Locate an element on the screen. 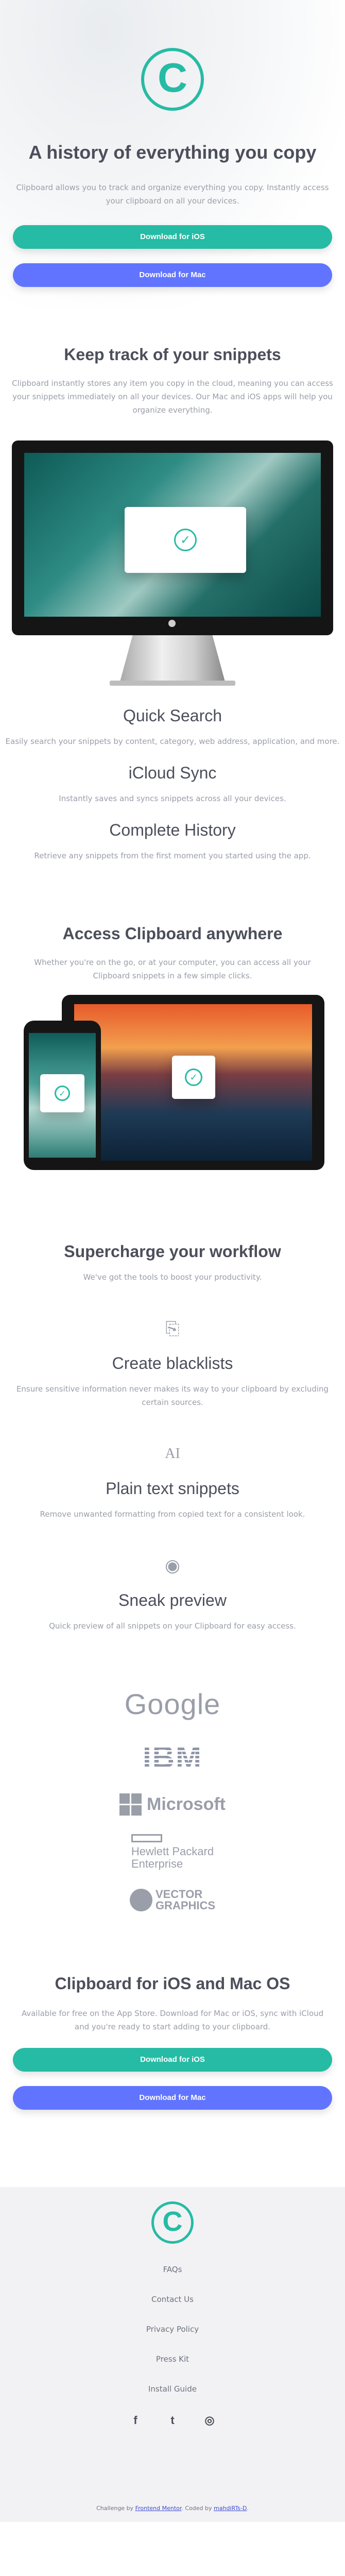 Image resolution: width=345 pixels, height=2576 pixels. phone-wallpaper: ✓ is located at coordinates (62, 1095).